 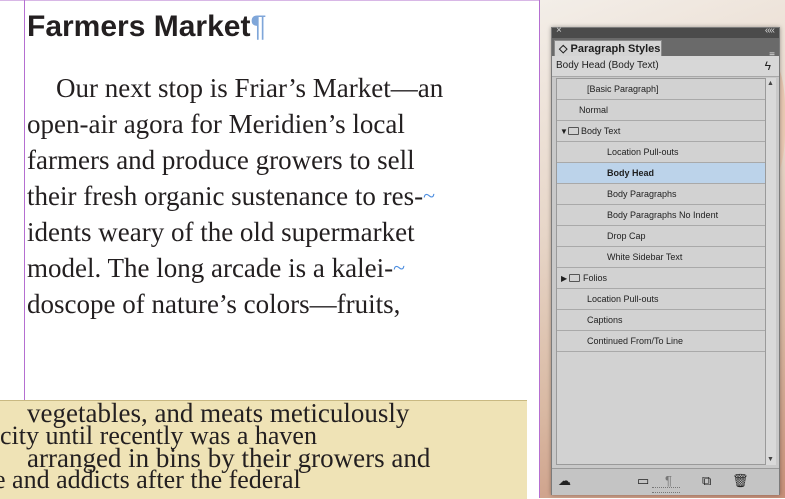 What do you see at coordinates (770, 271) in the screenshot?
I see `vertical-scrollbar: ▲ ▼` at bounding box center [770, 271].